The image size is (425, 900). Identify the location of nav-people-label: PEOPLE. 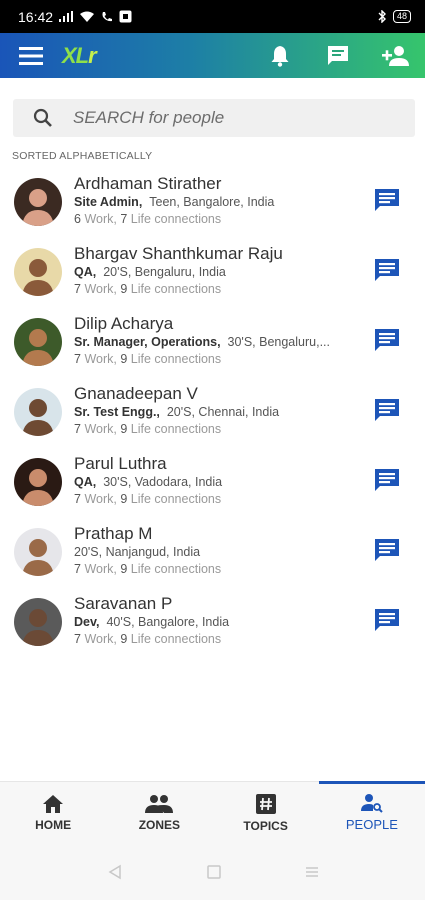
(371, 824).